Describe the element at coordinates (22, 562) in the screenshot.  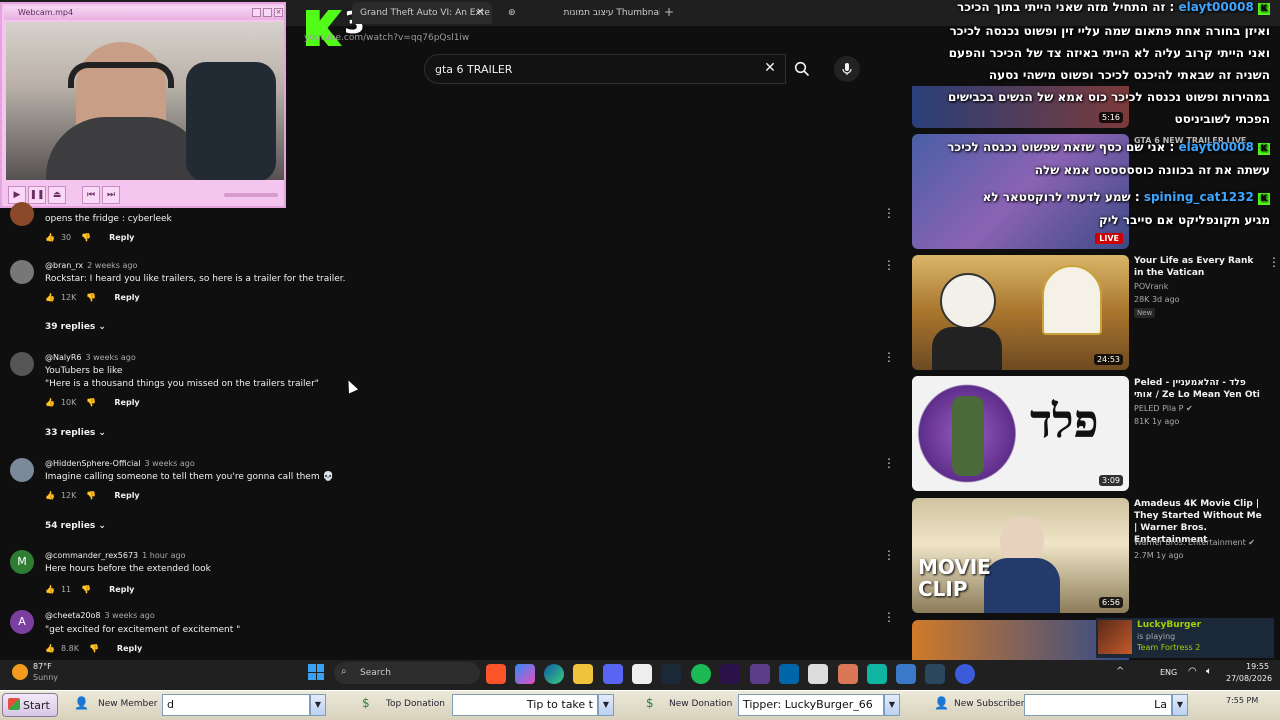
I see `avatar: M` at that location.